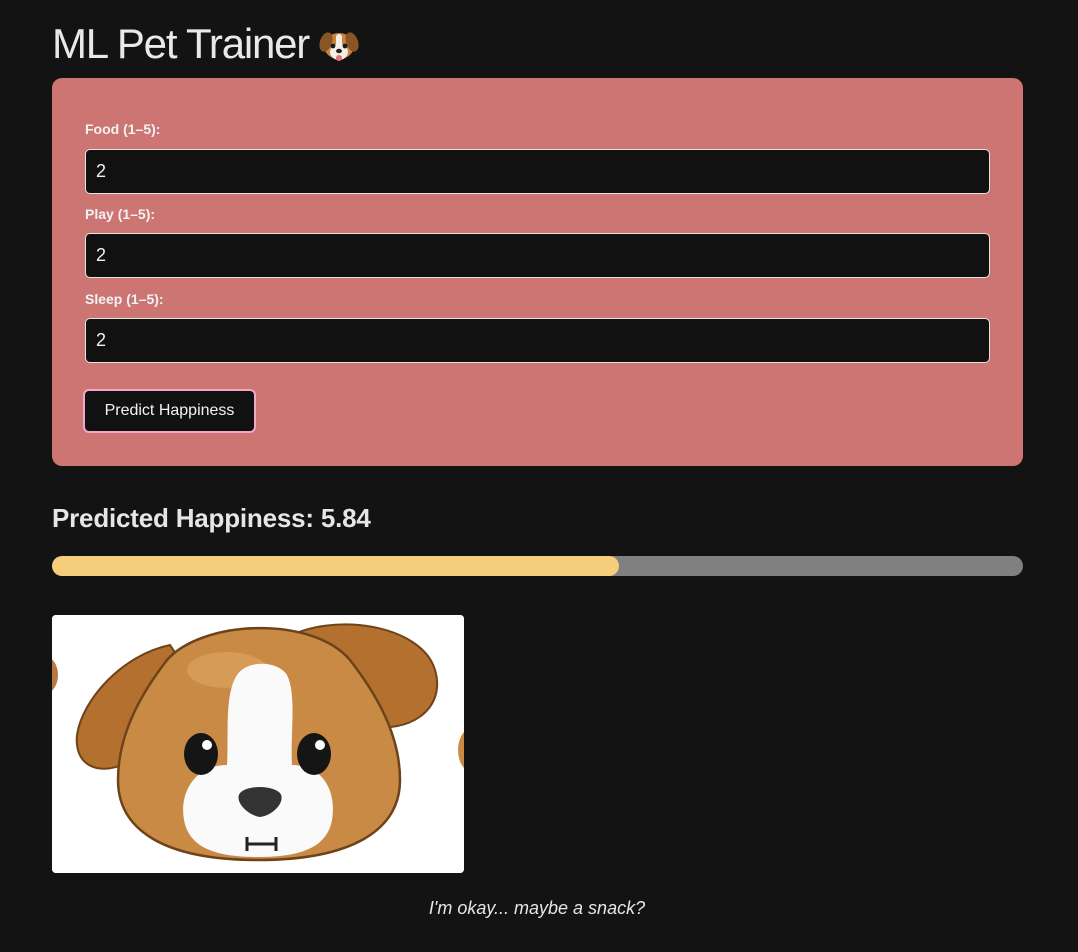 The width and height of the screenshot is (1078, 952). What do you see at coordinates (211, 518) in the screenshot?
I see `predicted-happiness-heading: Predicted Happiness: 5.84` at bounding box center [211, 518].